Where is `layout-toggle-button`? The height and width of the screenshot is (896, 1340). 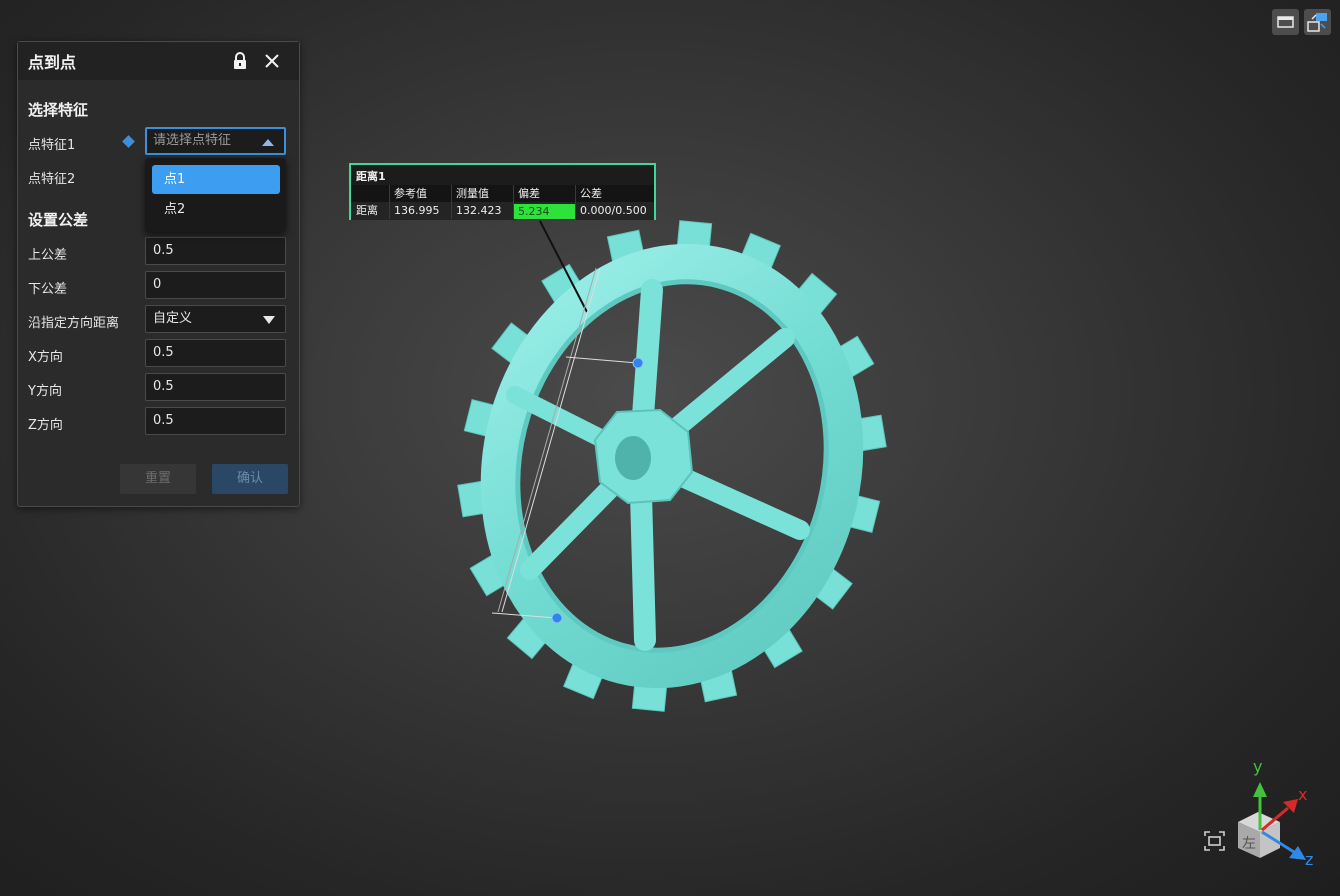
layout-toggle-button is located at coordinates (1285, 22).